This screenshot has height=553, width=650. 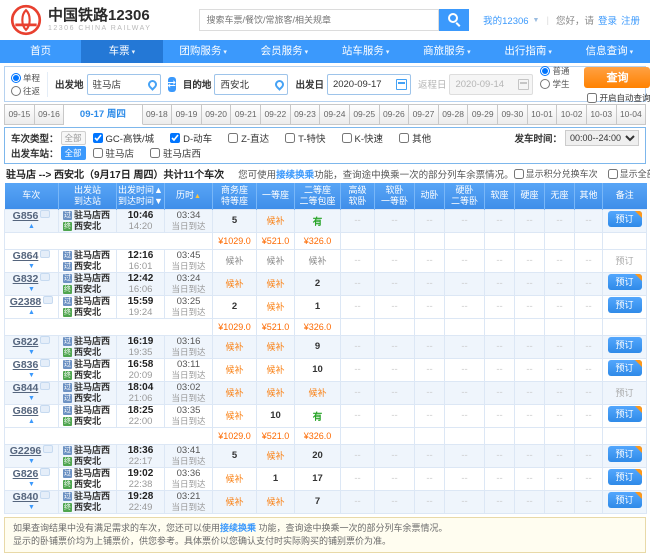 I want to click on nav-item-7: 出行指南 ▾, so click(x=528, y=51).